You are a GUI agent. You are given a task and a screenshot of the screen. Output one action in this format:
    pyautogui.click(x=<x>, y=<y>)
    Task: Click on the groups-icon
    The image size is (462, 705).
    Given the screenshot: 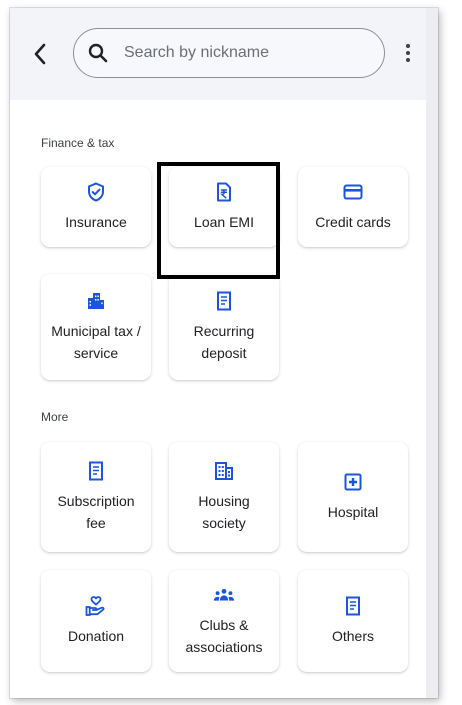 What is the action you would take?
    pyautogui.click(x=224, y=595)
    